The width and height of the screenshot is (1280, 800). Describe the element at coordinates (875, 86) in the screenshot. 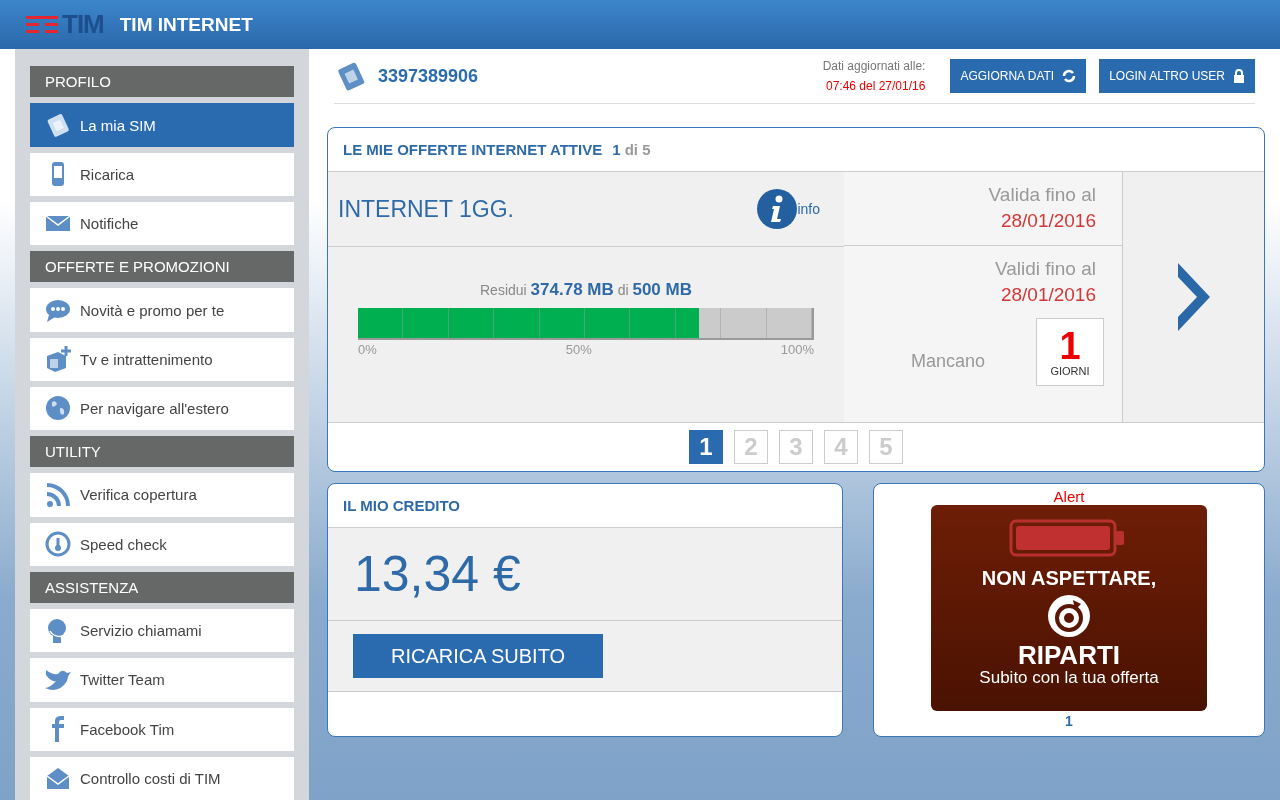

I see `updated-time: 07:46 del 27/01/16` at that location.